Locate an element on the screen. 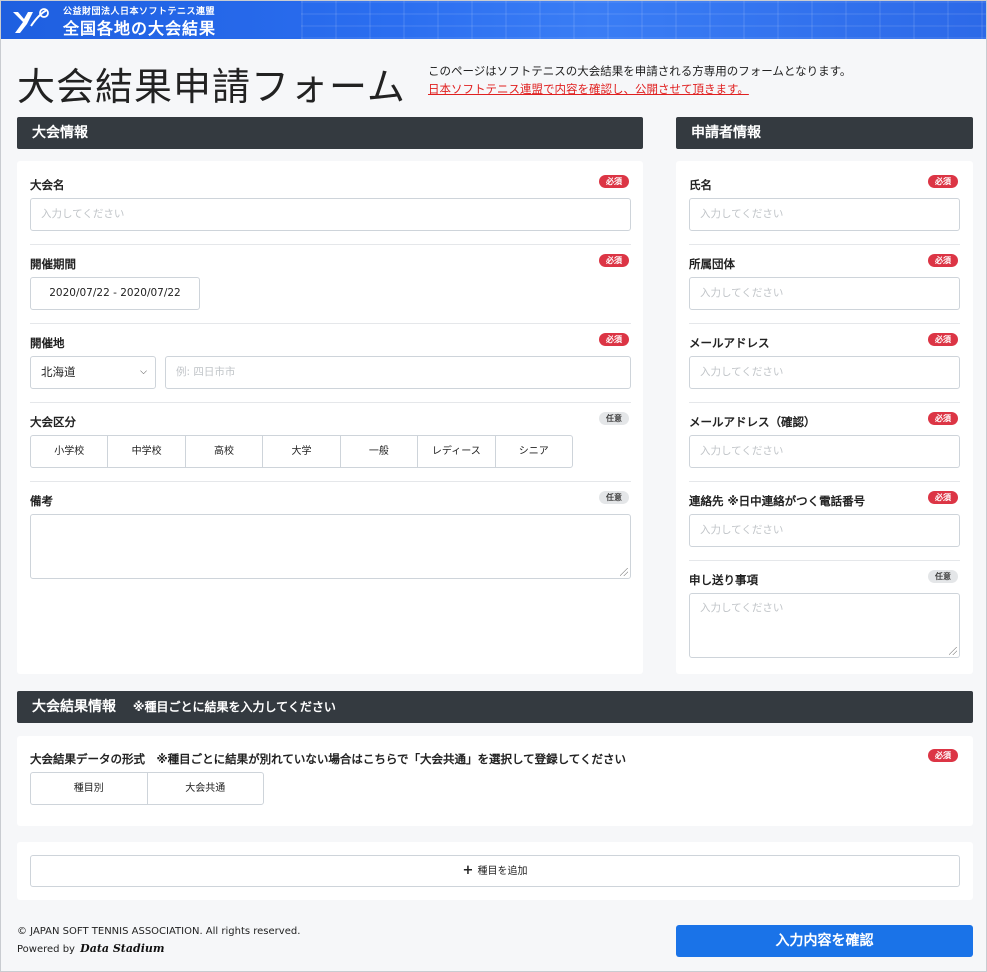 Image resolution: width=987 pixels, height=972 pixels. result-format-segmented-control: 種目別 大会共通 is located at coordinates (147, 788).